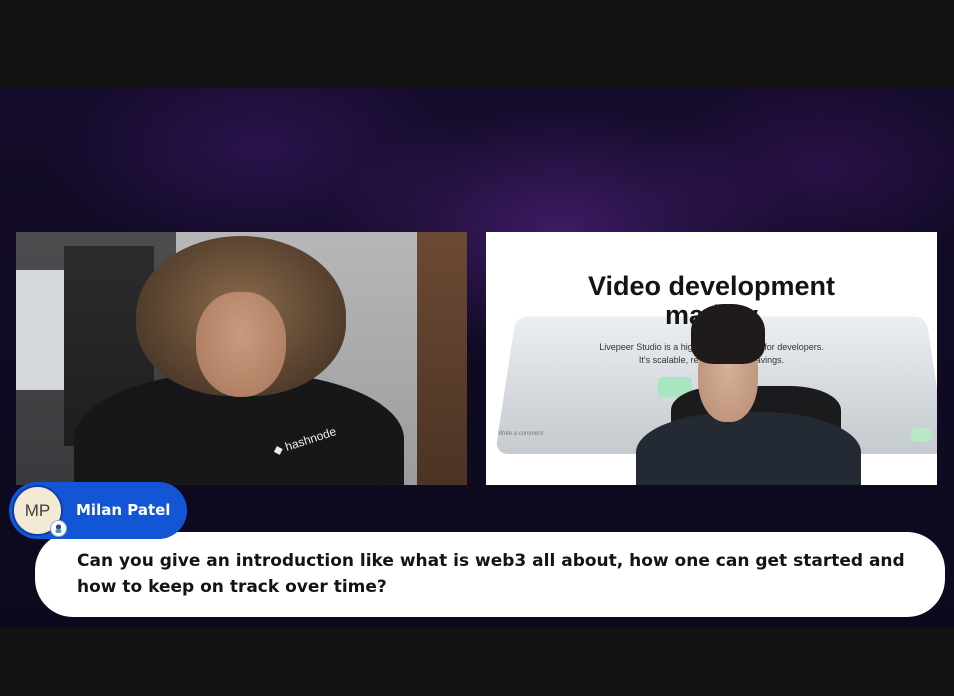 The width and height of the screenshot is (954, 696). I want to click on asker-name: Milan Patel, so click(123, 510).